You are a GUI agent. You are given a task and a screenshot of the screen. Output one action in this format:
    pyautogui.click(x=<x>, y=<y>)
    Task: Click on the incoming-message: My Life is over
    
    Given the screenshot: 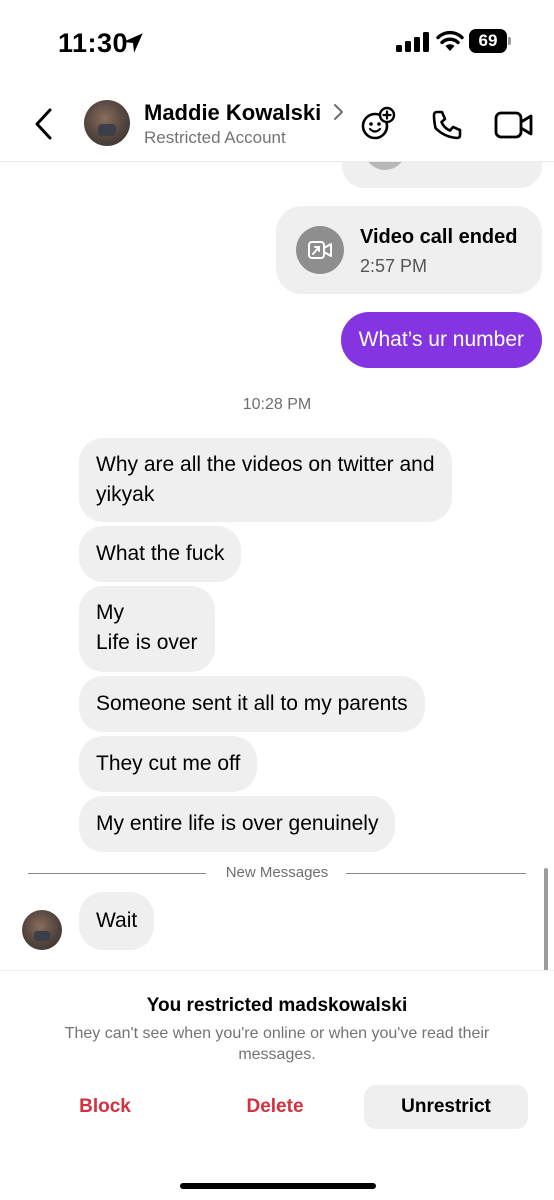 What is the action you would take?
    pyautogui.click(x=147, y=629)
    